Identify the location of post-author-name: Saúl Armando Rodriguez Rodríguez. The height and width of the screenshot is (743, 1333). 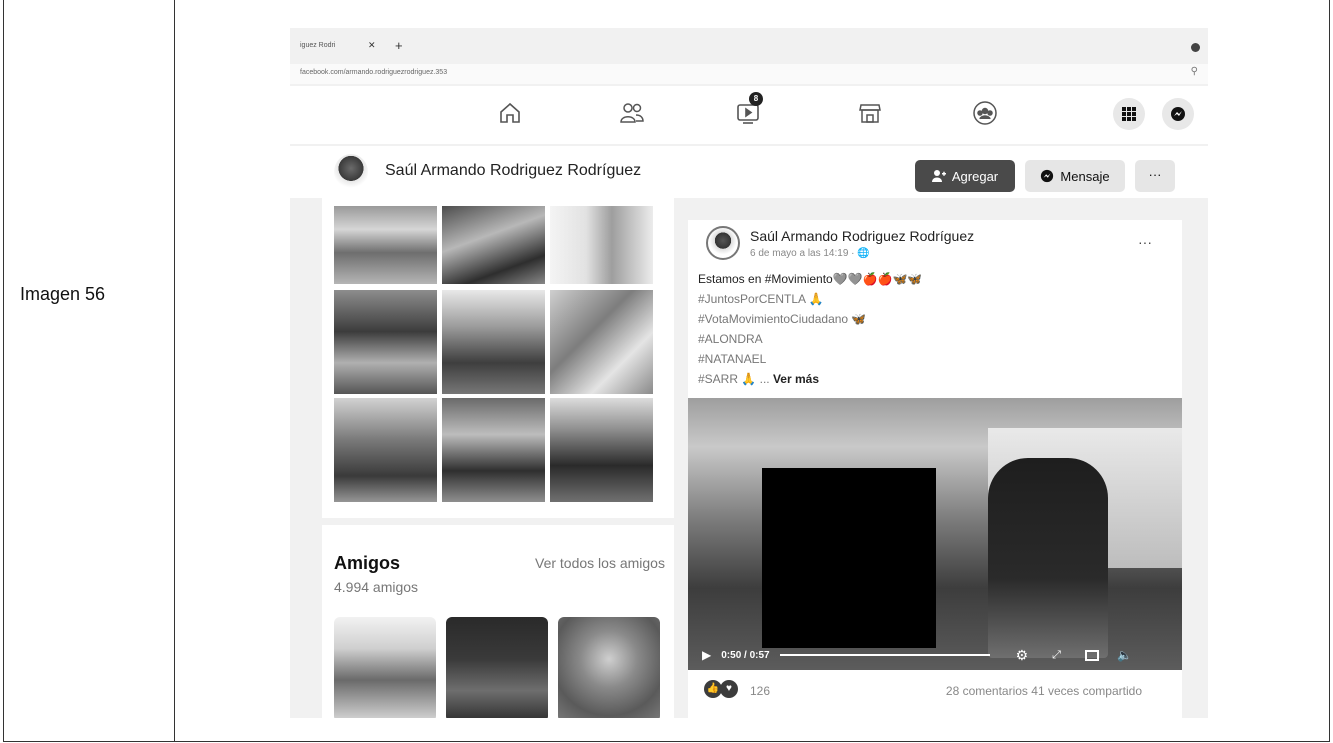
(862, 236).